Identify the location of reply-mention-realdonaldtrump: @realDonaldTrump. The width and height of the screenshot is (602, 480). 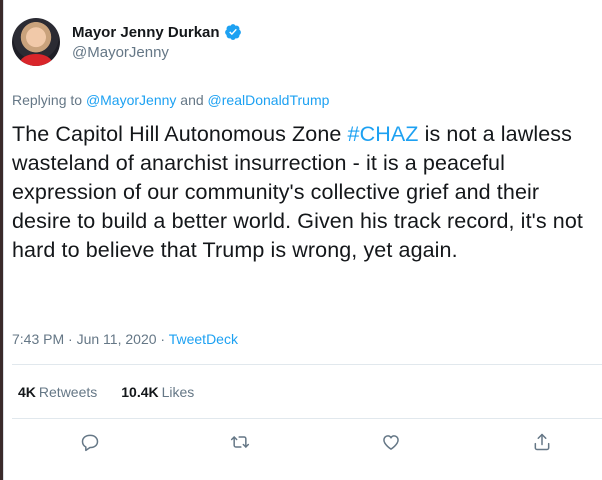
(269, 100).